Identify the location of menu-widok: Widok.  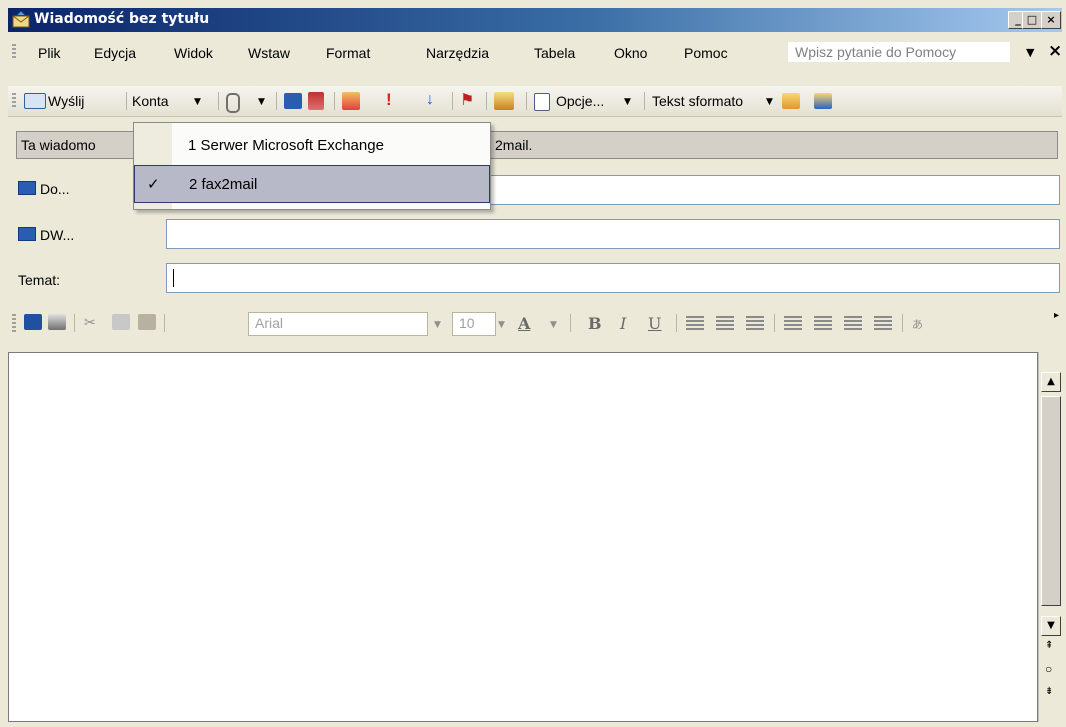
(193, 53).